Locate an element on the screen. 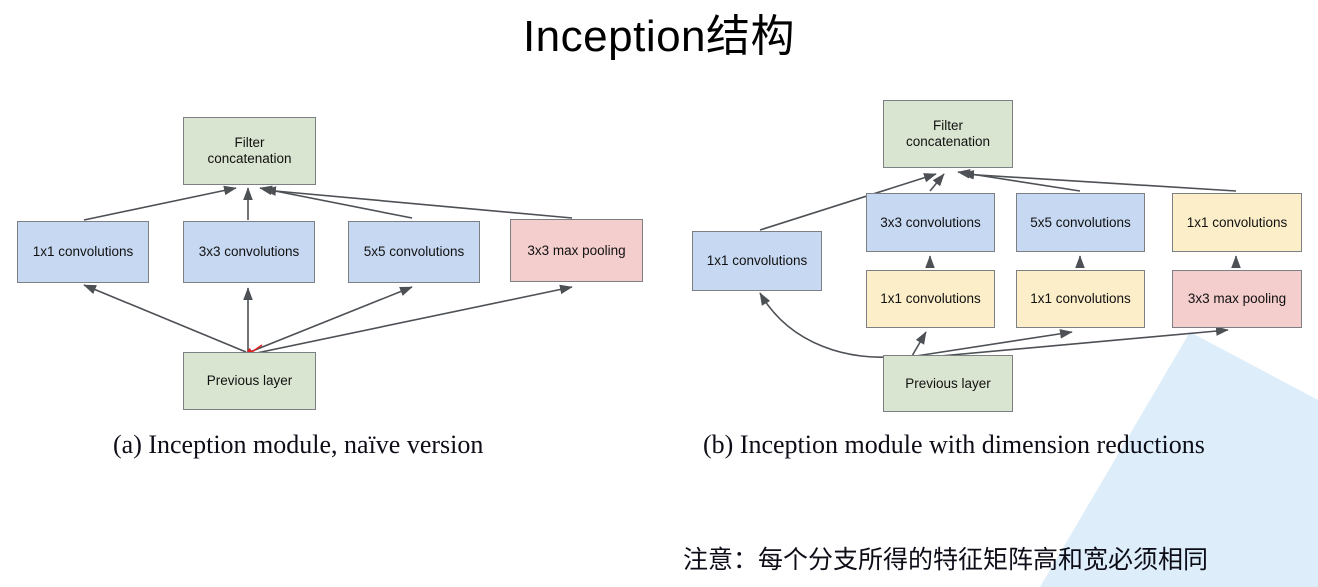 The height and width of the screenshot is (587, 1318). a-maxpool3x3-box: 3x3 max pooling is located at coordinates (576, 250).